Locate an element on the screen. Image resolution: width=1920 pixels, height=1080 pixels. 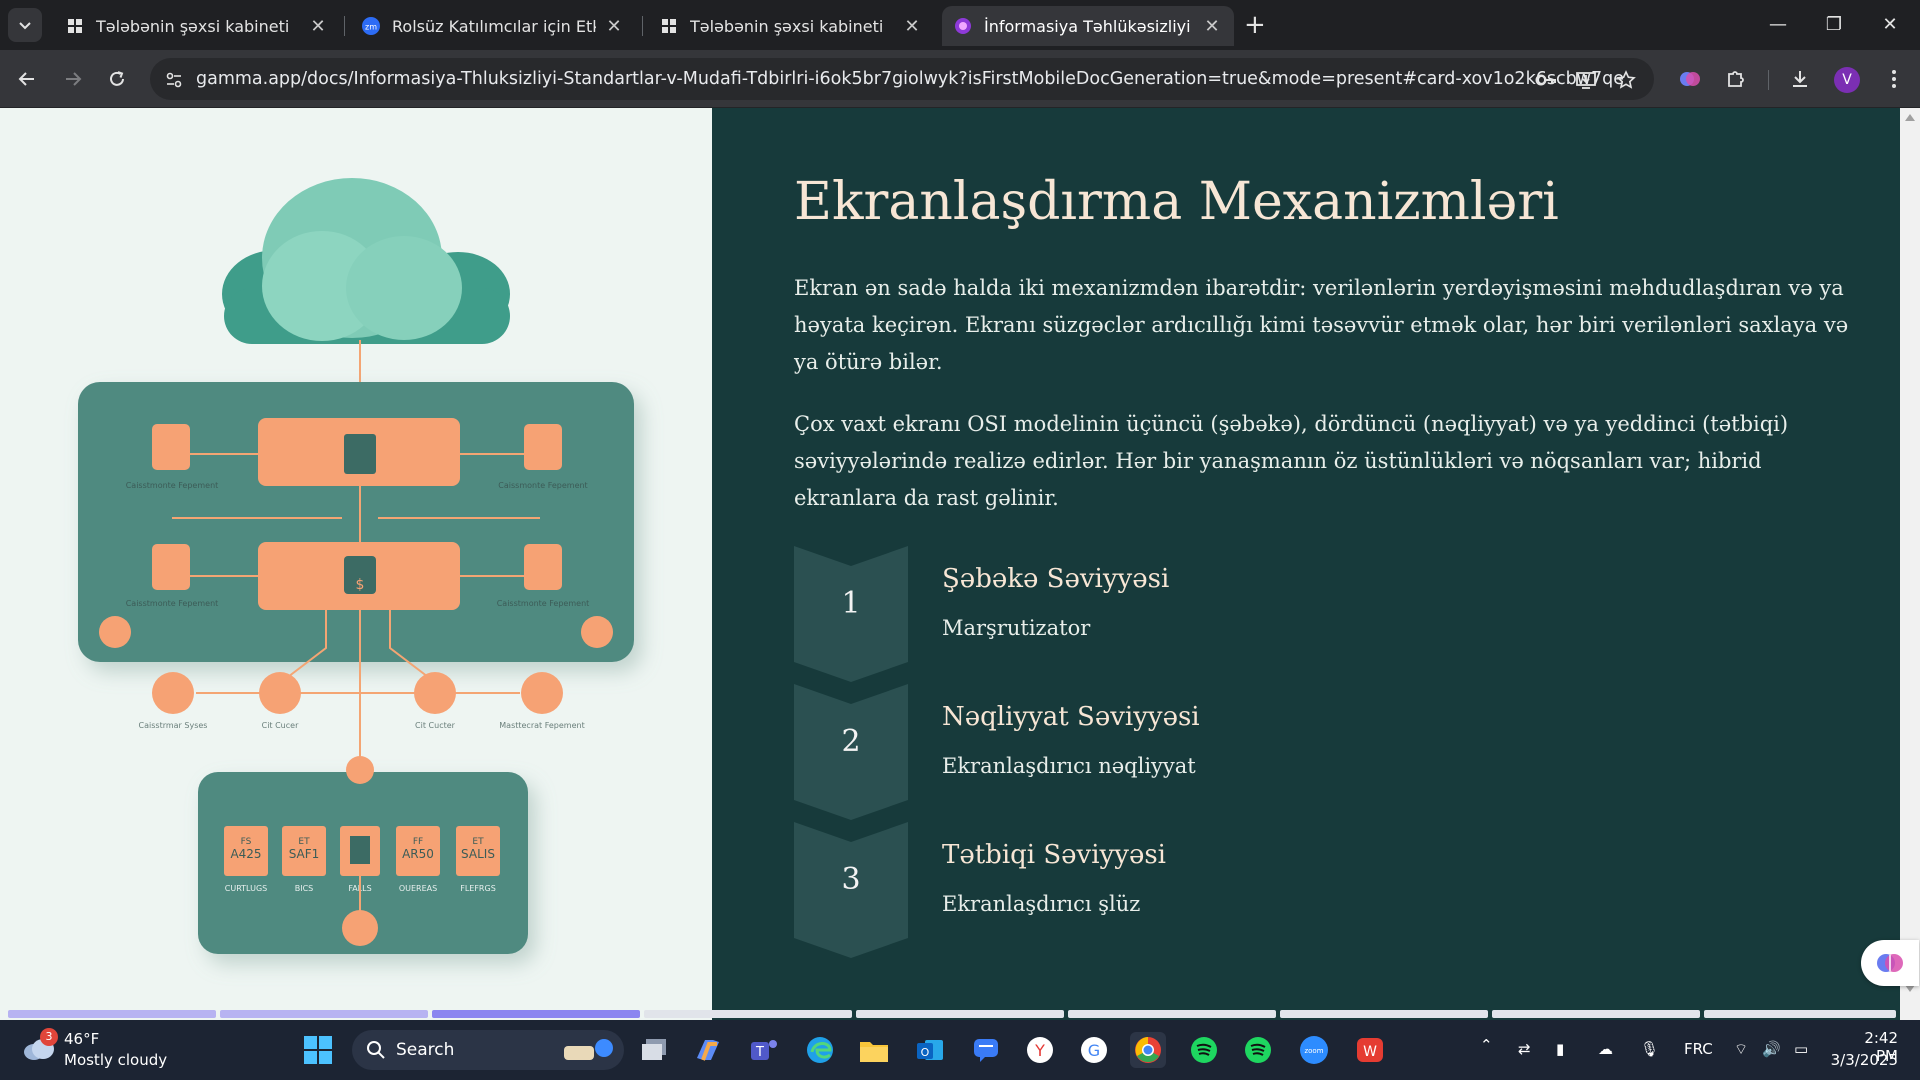
tab-title: İnformasiya Təhlükəsizliyi Stand is located at coordinates (1089, 26).